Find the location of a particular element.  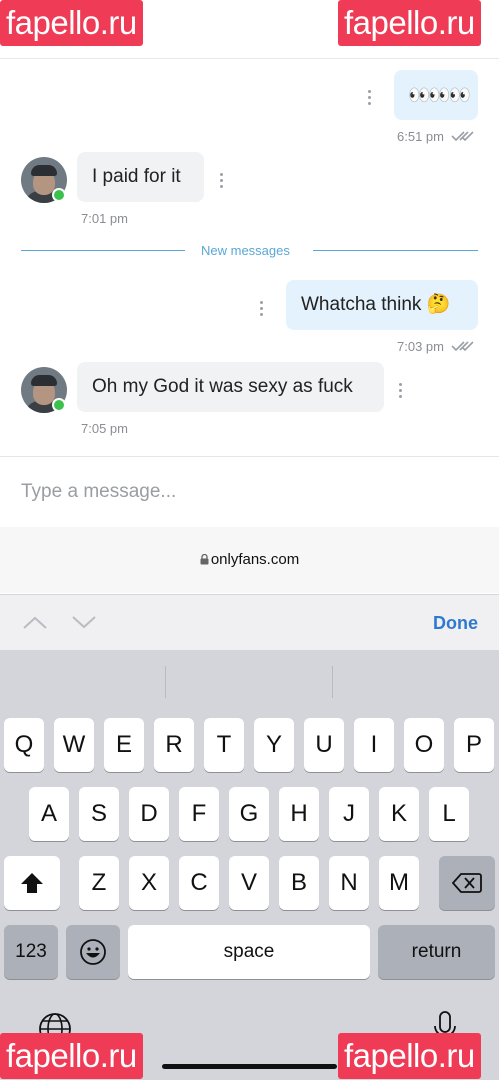

message-bubble-outgoing: 👀👀👀 is located at coordinates (436, 95).